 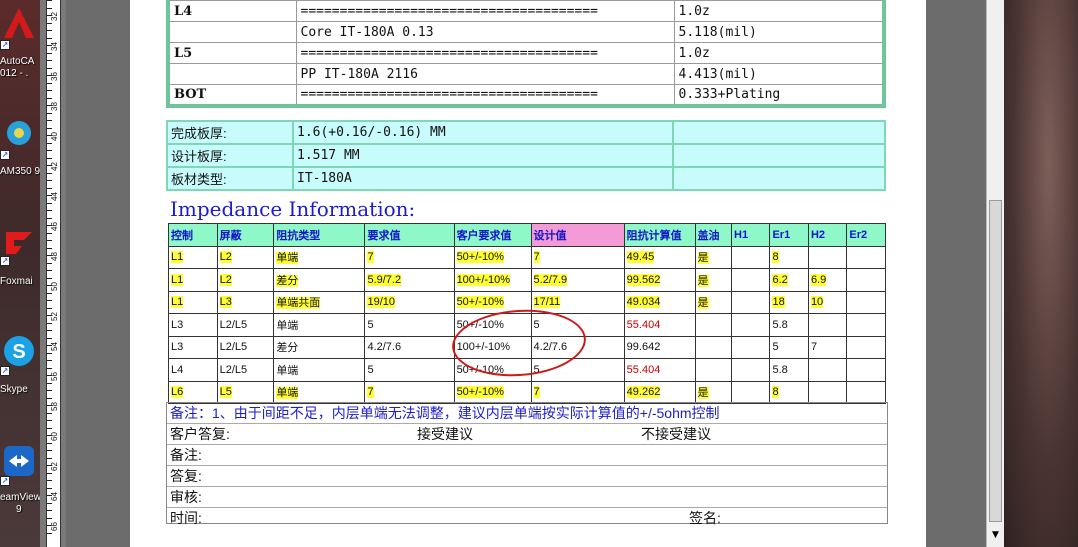 I want to click on stackup-thickness-cell: 4.413(mil), so click(x=779, y=74).